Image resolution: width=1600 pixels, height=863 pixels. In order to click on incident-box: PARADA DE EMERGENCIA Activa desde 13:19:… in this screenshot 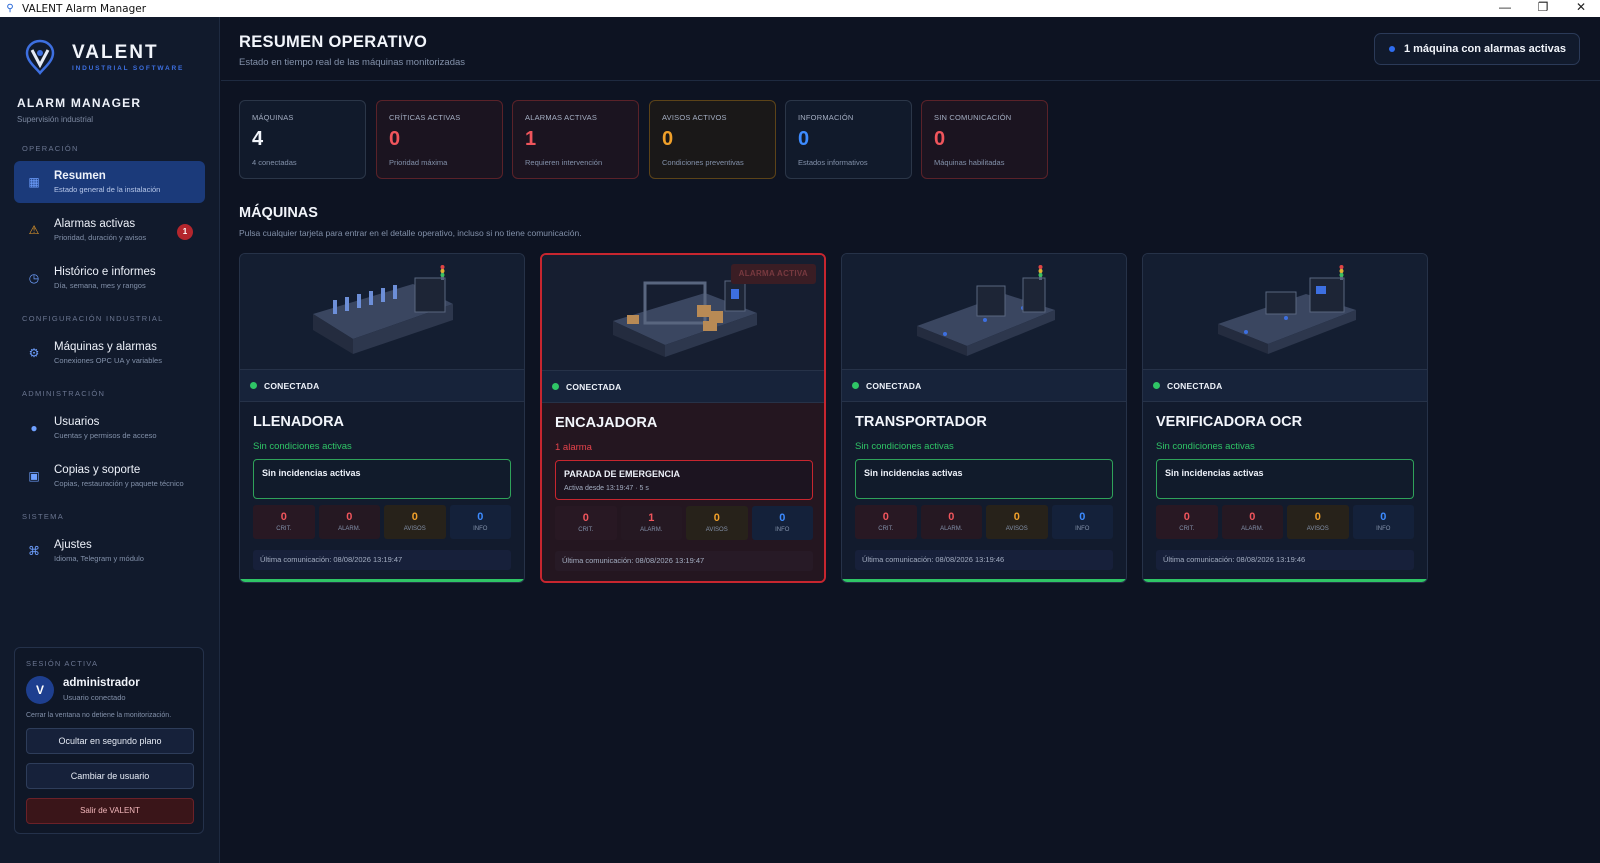, I will do `click(684, 480)`.